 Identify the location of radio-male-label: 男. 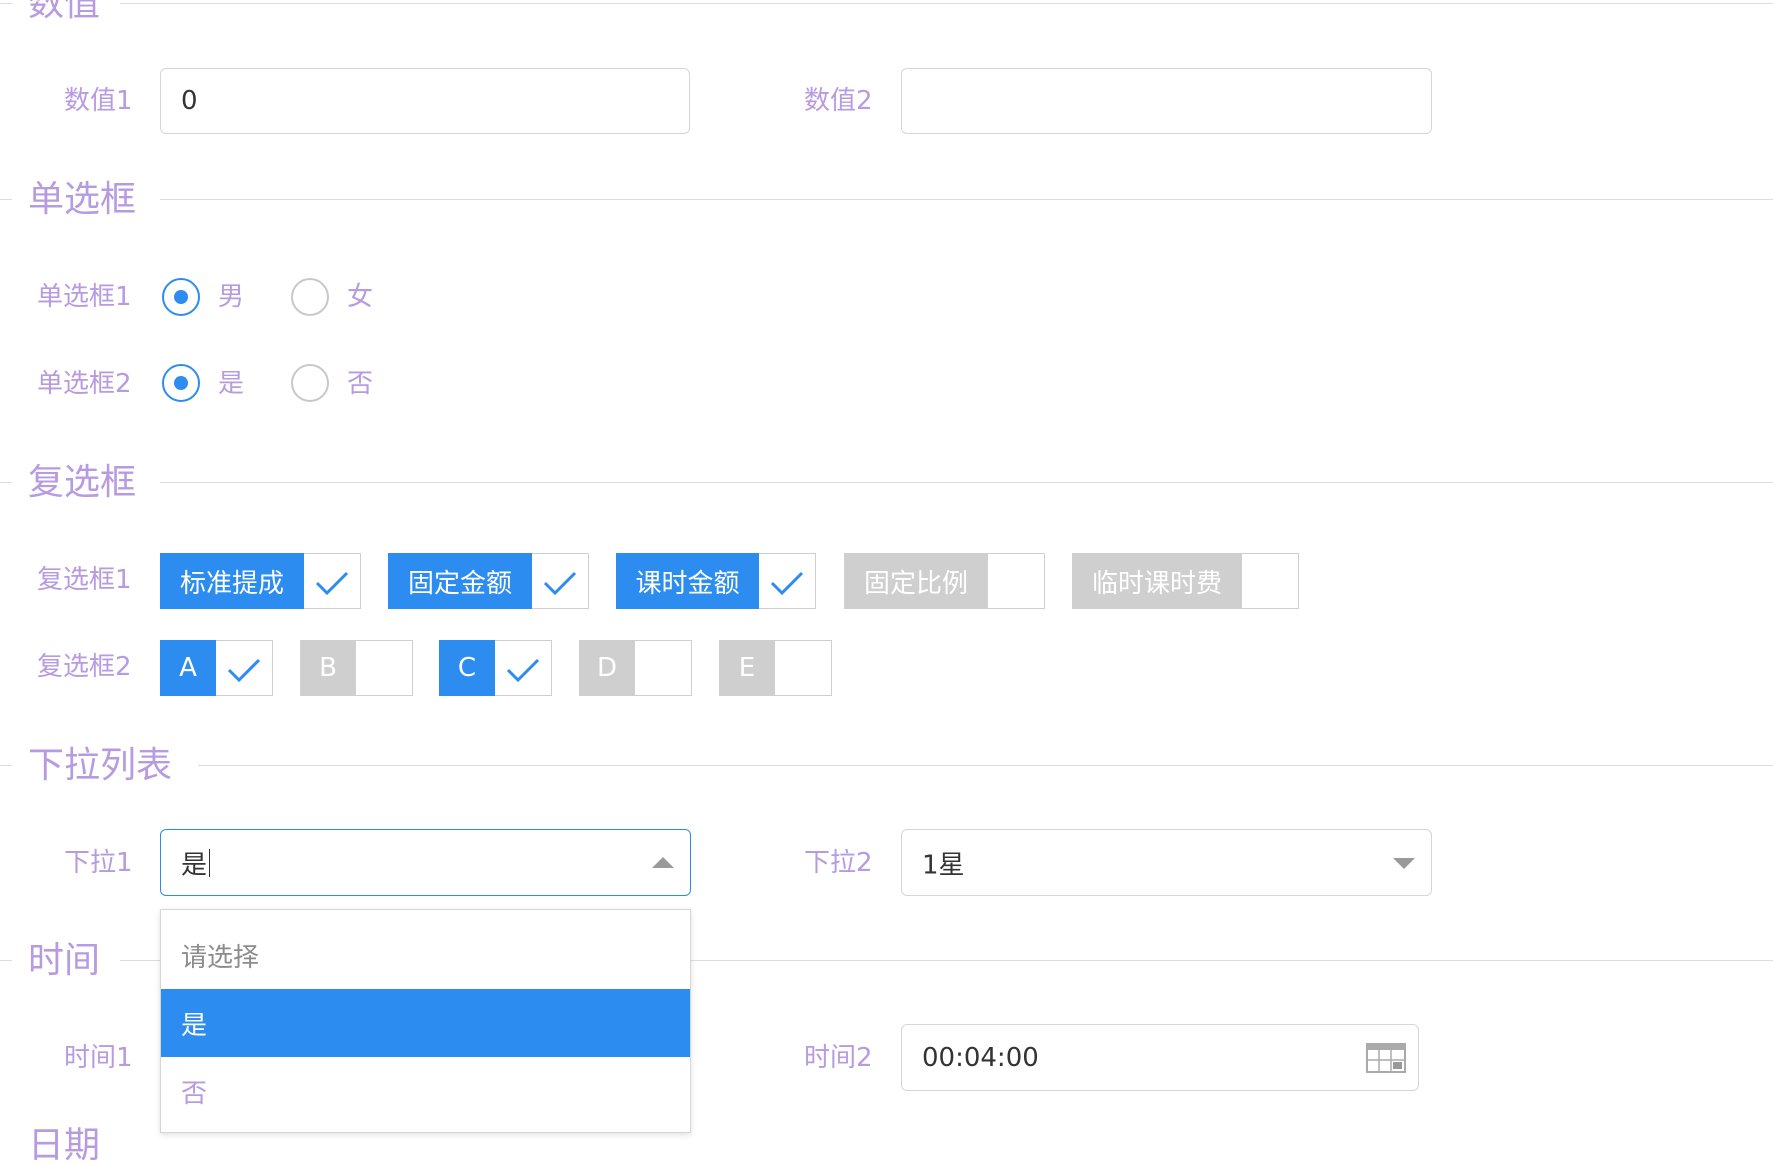
(231, 297).